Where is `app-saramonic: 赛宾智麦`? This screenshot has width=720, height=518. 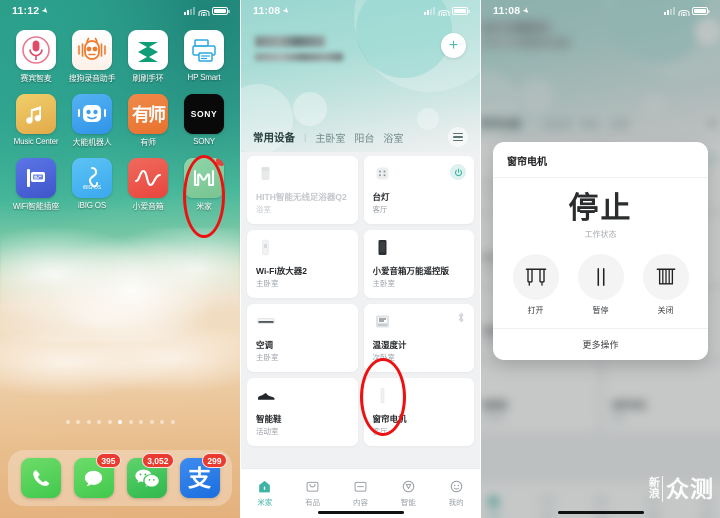
app-saramonic: 赛宾智麦 is located at coordinates (36, 57).